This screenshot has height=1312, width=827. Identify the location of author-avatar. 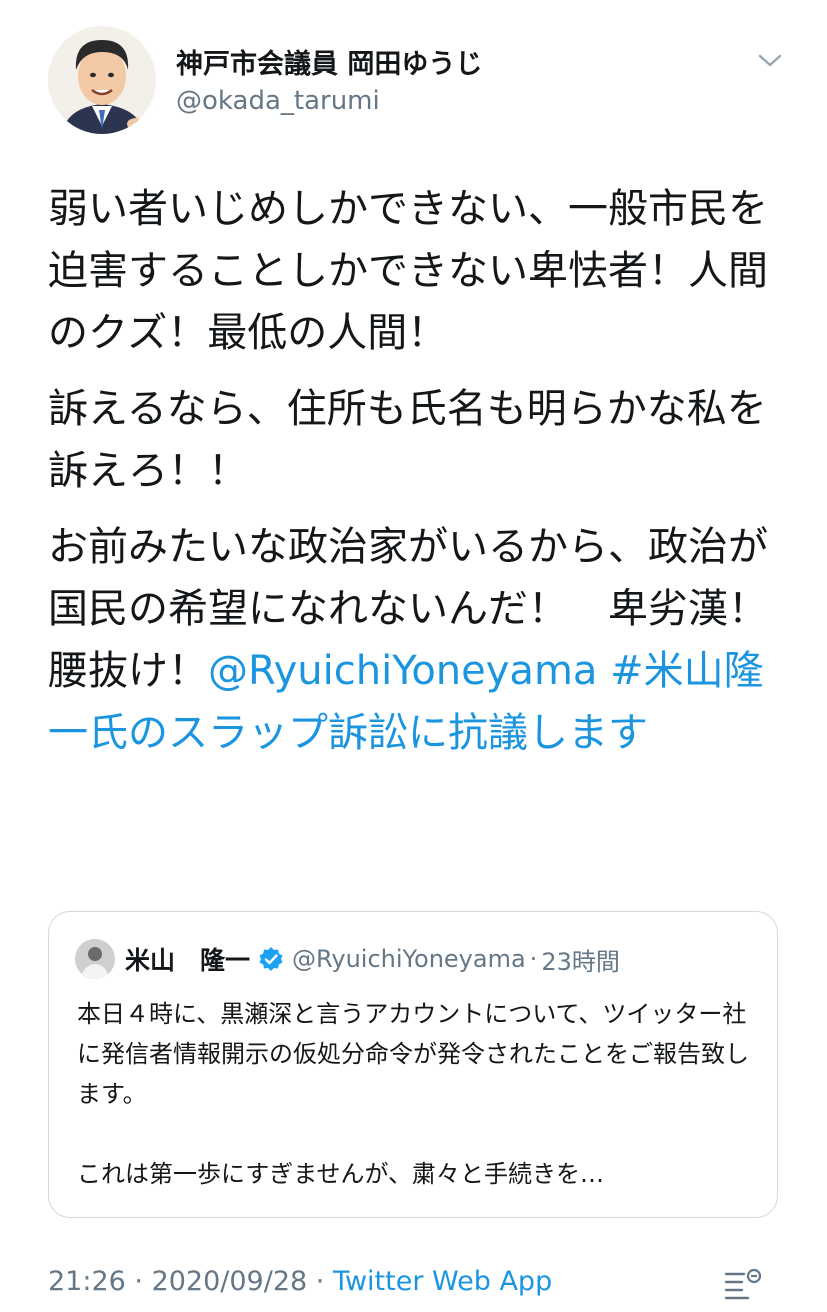
(102, 80).